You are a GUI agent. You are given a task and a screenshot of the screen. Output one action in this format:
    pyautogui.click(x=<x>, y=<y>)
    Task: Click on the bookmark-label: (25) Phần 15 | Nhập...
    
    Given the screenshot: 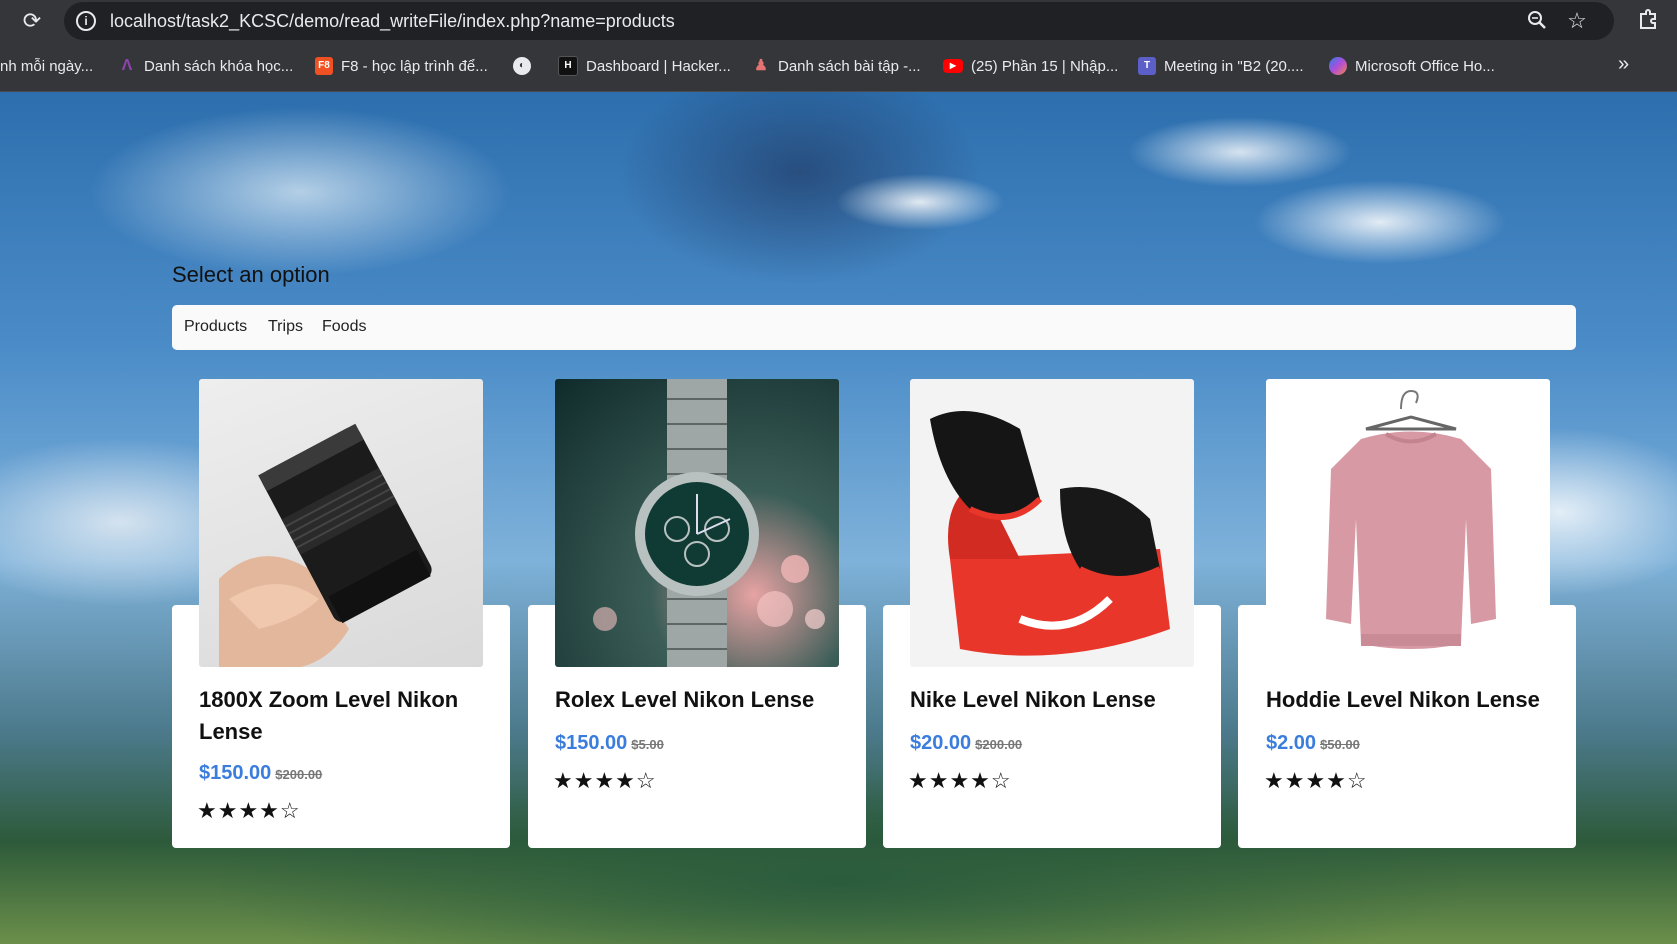 What is the action you would take?
    pyautogui.click(x=1045, y=66)
    